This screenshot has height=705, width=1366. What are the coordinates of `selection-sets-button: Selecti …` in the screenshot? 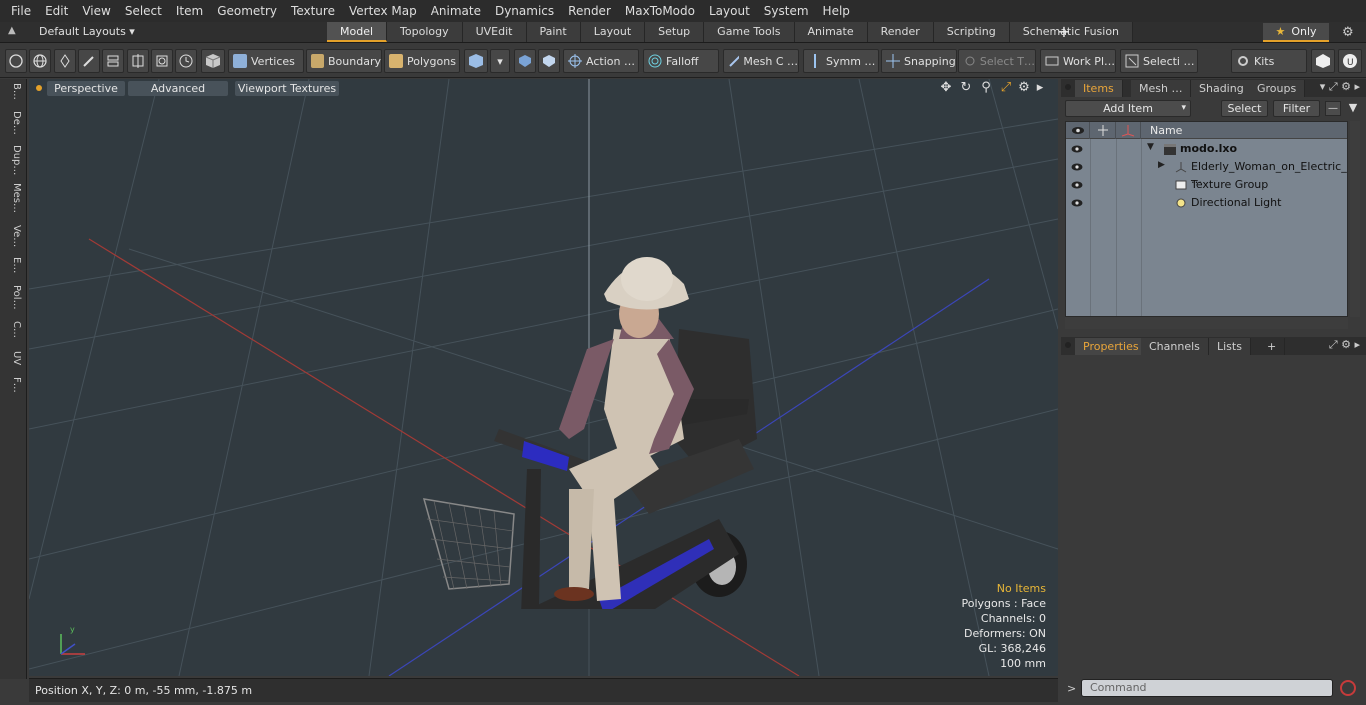 It's located at (1159, 61).